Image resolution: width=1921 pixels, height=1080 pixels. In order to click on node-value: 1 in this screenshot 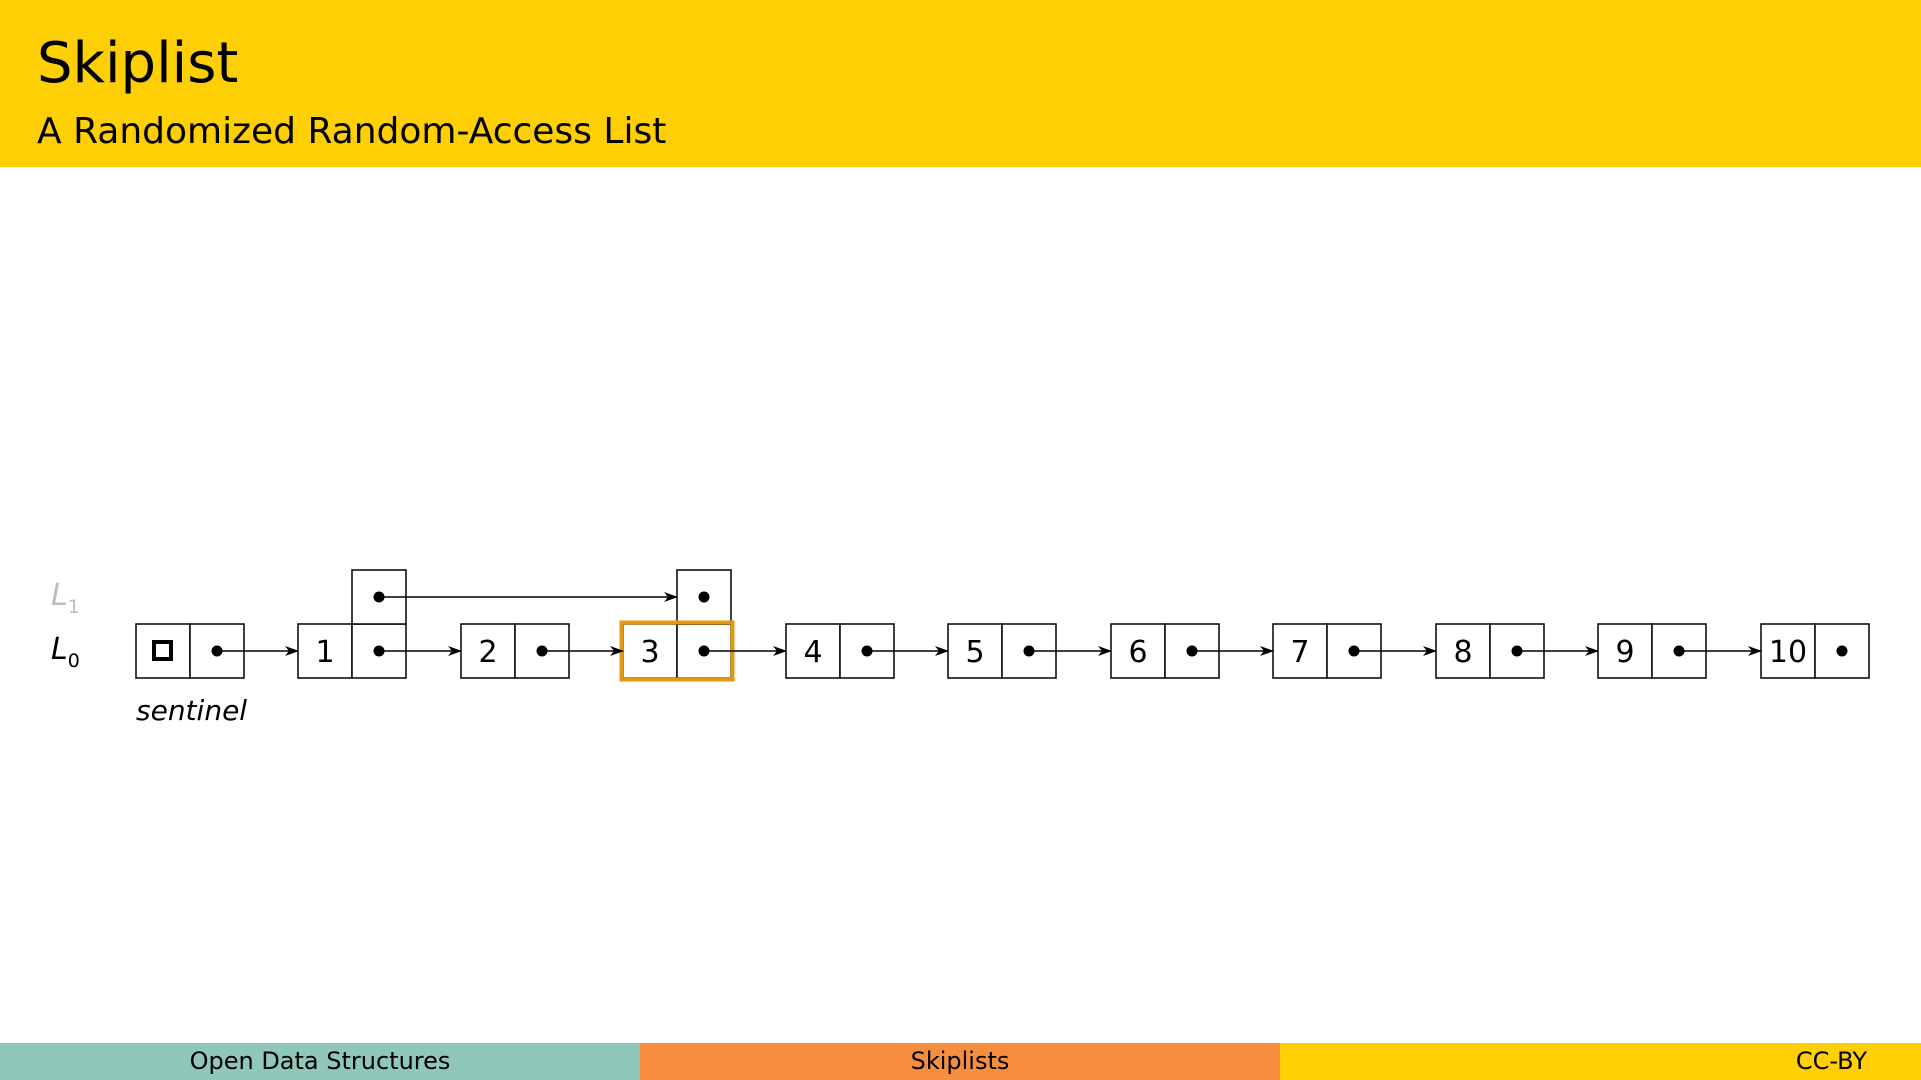, I will do `click(324, 652)`.